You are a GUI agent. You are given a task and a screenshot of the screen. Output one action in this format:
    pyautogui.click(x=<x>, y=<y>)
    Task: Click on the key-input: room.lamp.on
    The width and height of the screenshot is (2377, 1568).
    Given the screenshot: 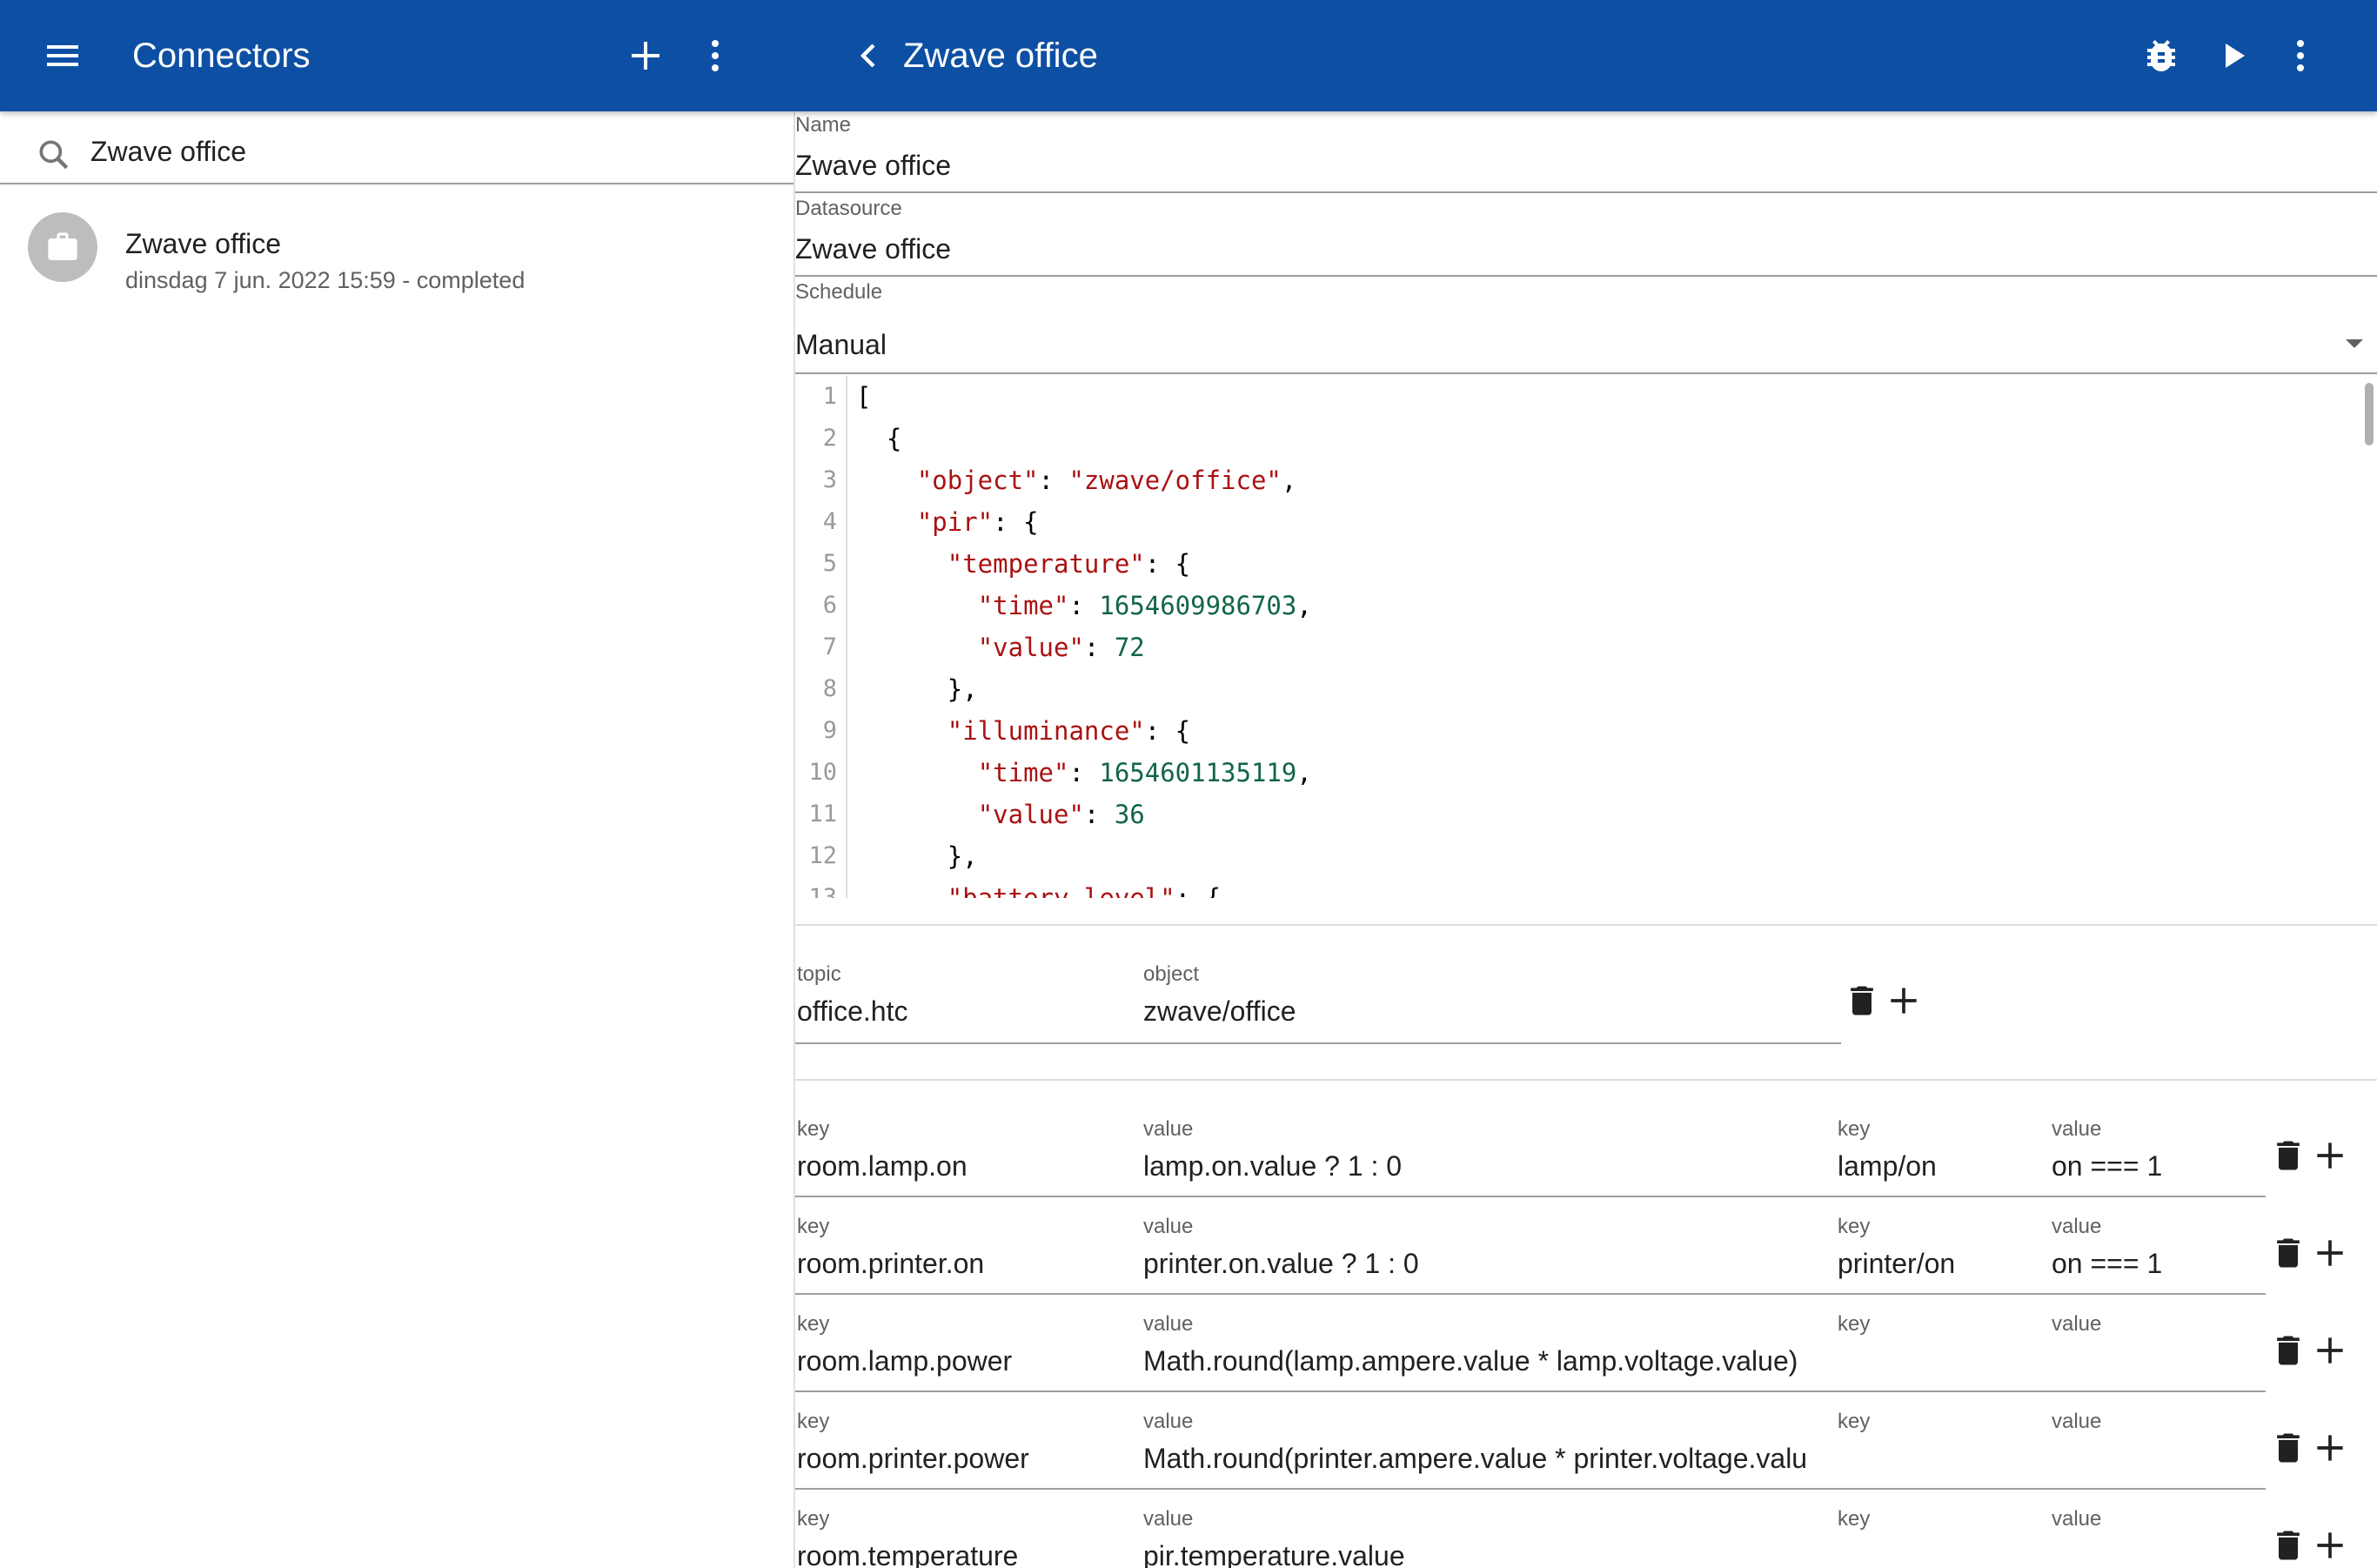 What is the action you would take?
    pyautogui.click(x=966, y=1166)
    